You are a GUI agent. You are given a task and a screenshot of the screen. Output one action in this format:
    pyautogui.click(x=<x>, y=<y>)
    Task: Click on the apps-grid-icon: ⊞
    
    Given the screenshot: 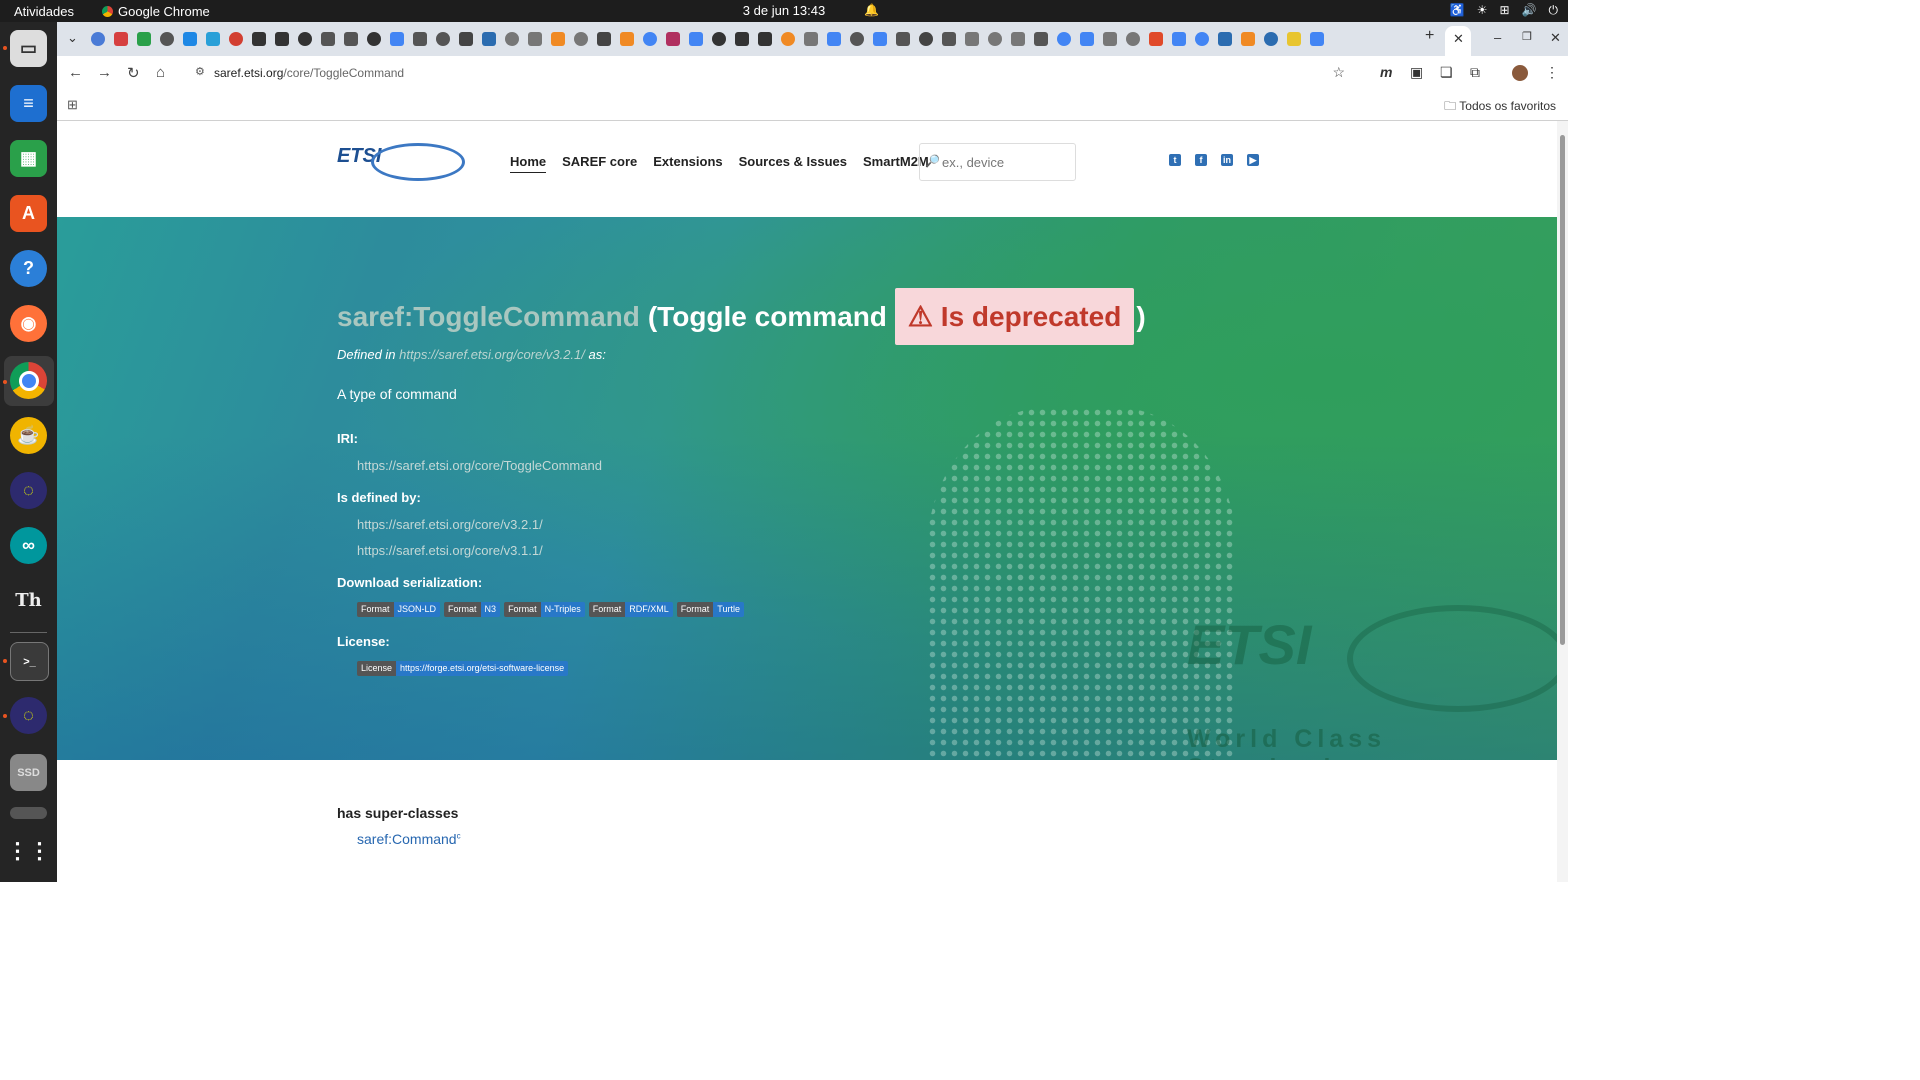 What is the action you would take?
    pyautogui.click(x=72, y=105)
    